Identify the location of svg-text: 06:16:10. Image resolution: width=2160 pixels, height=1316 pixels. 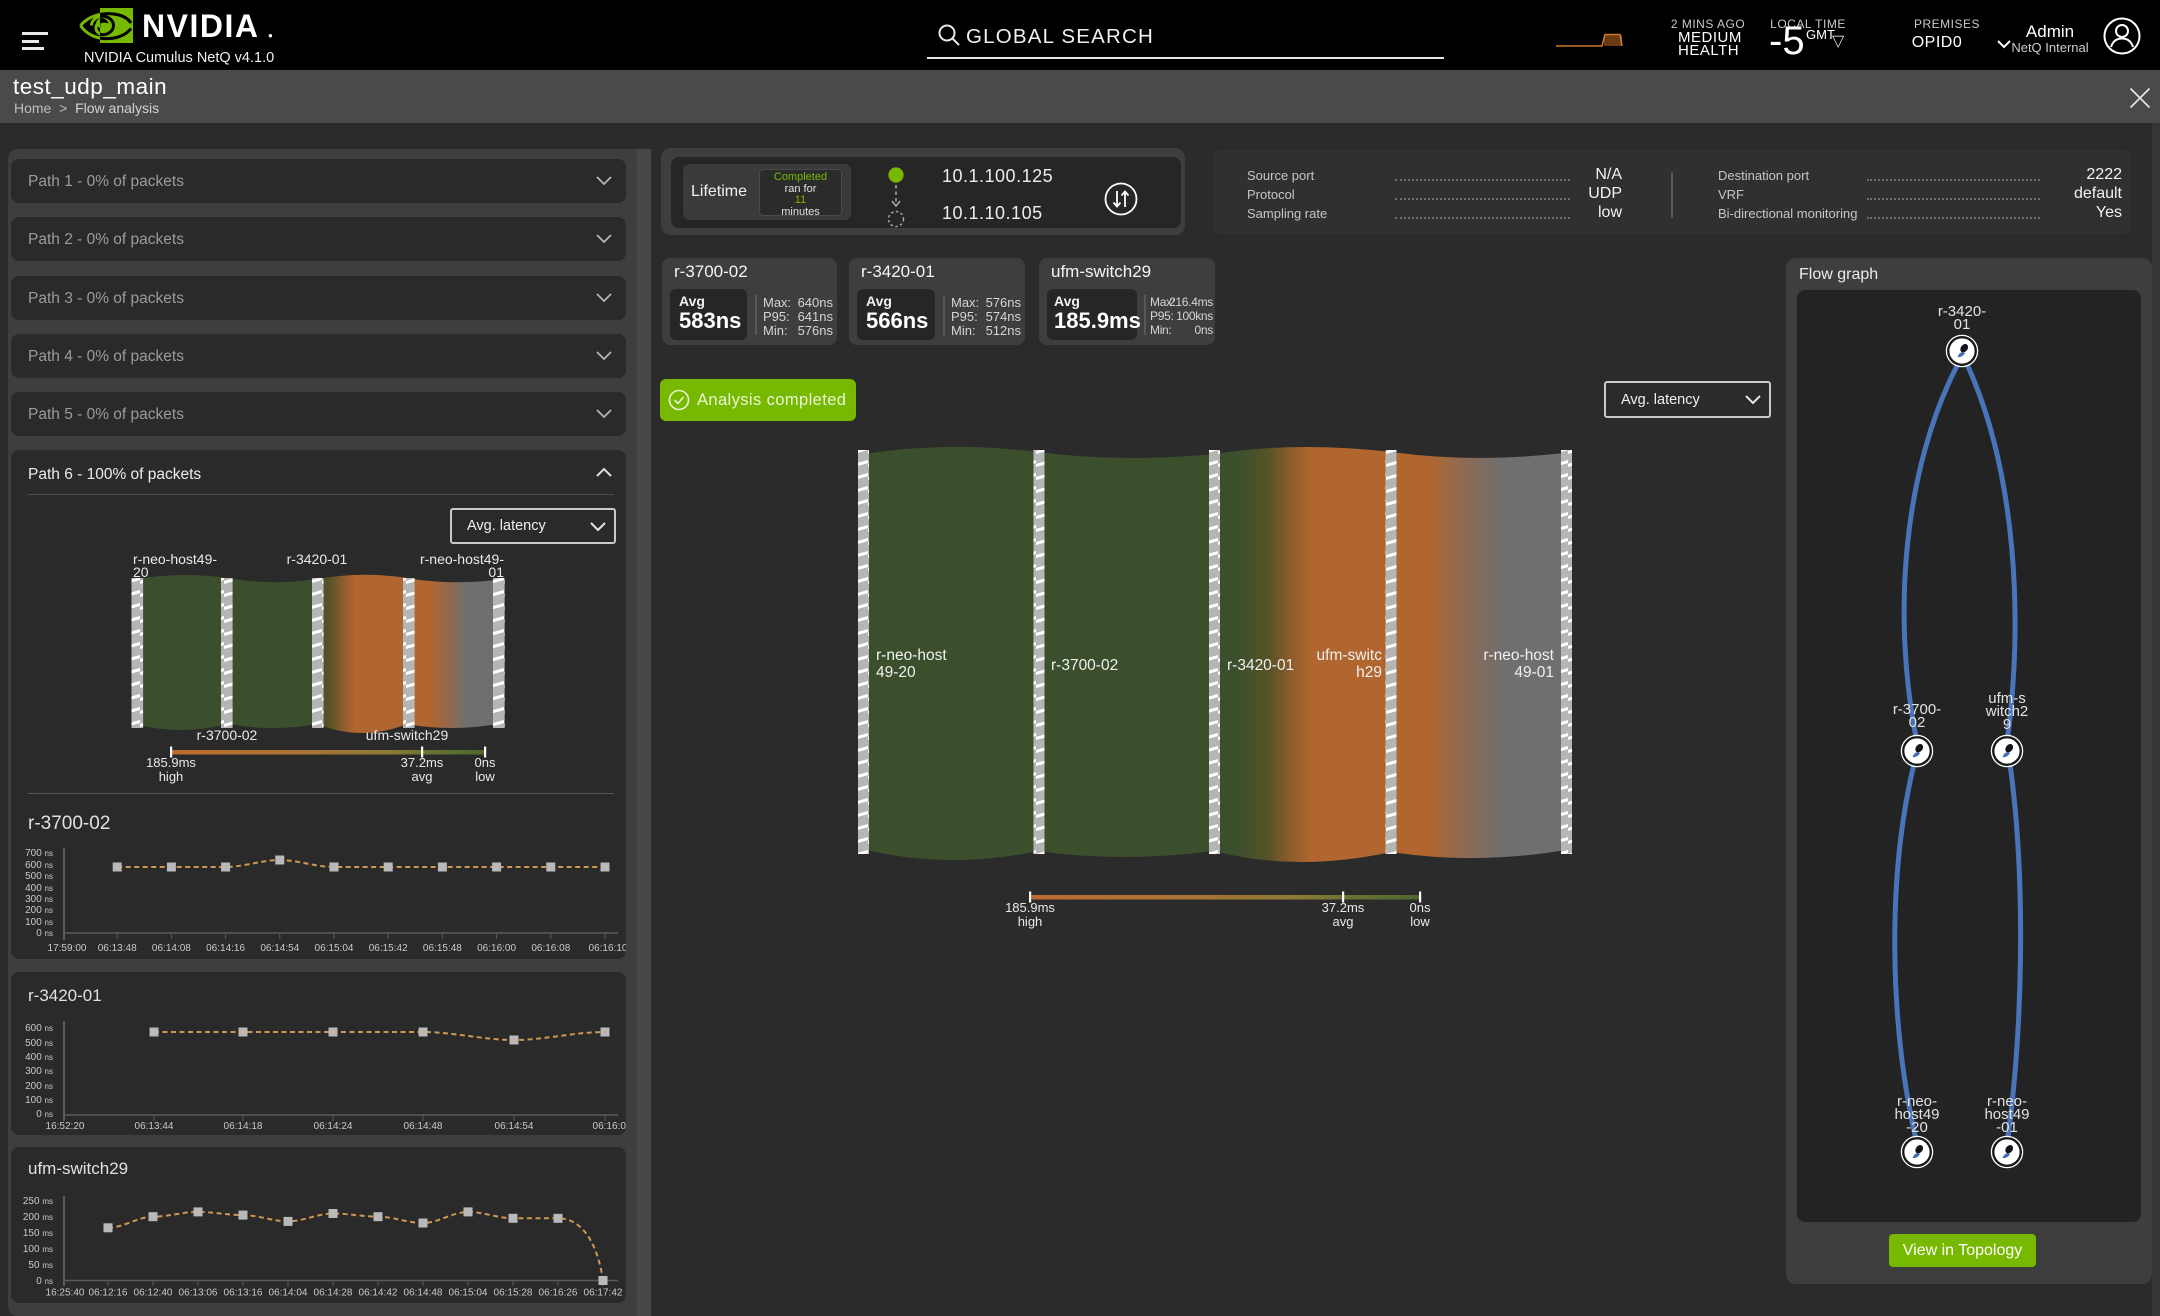
(607, 948).